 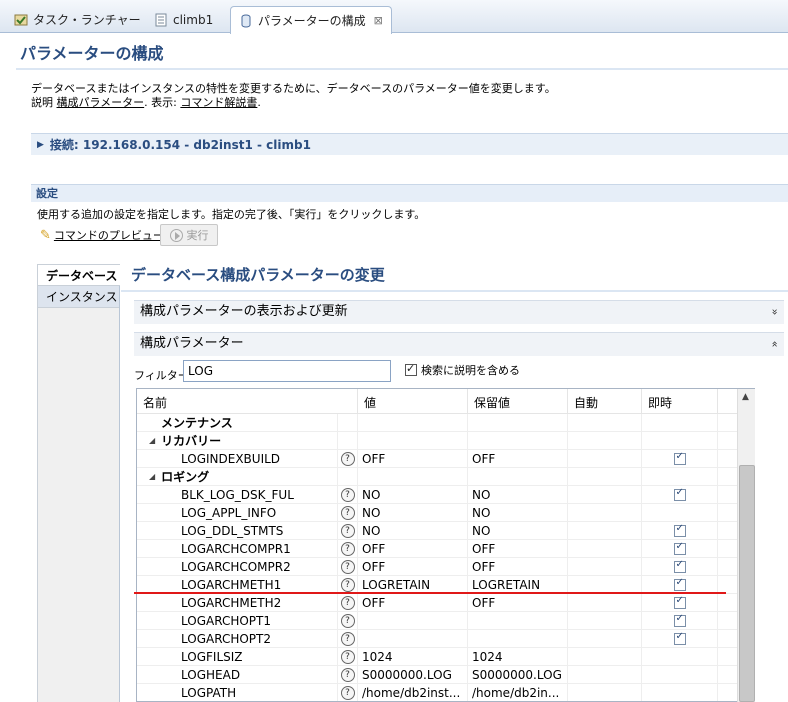 I want to click on table-row: BLK_LOG_DSK_FUL? NO NO, so click(x=446, y=494).